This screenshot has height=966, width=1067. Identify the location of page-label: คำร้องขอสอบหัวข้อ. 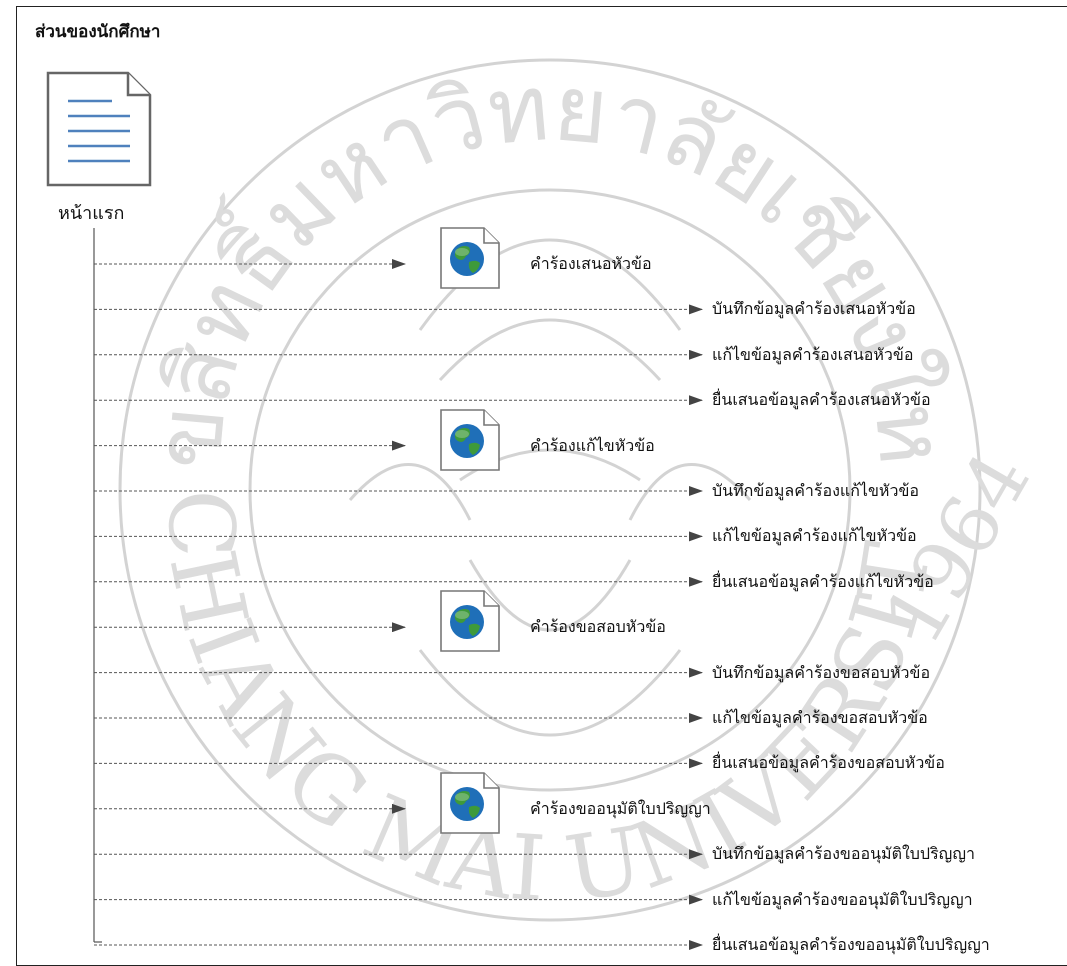
(598, 627).